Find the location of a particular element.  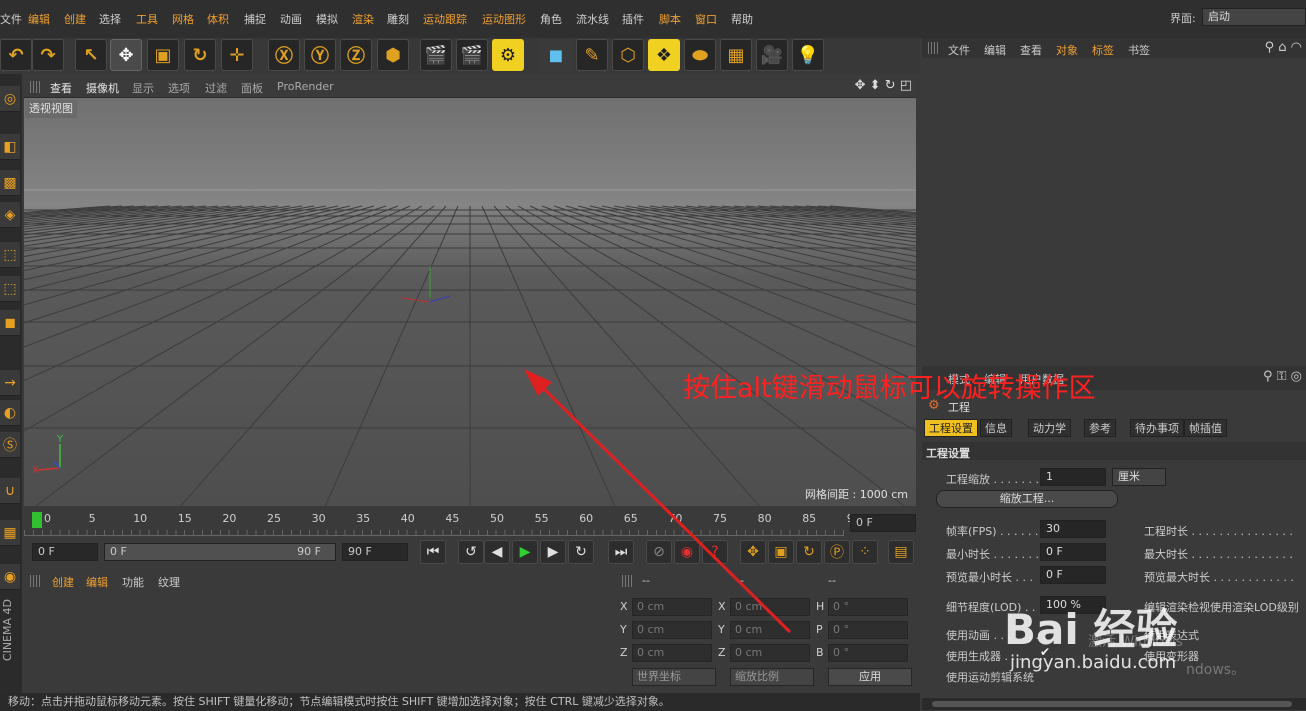

menu-5: 网格 is located at coordinates (183, 19).